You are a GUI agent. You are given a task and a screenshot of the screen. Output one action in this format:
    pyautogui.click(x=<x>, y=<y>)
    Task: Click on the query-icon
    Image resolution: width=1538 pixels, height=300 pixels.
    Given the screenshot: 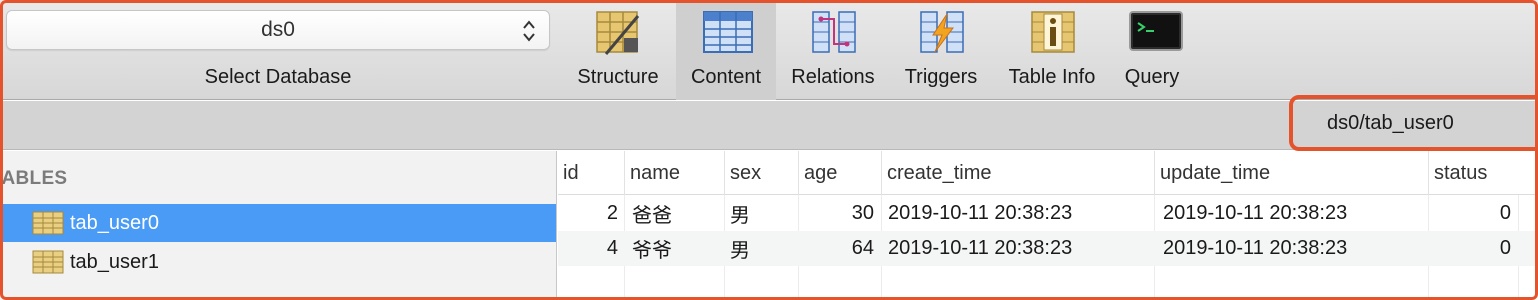 What is the action you would take?
    pyautogui.click(x=1155, y=34)
    